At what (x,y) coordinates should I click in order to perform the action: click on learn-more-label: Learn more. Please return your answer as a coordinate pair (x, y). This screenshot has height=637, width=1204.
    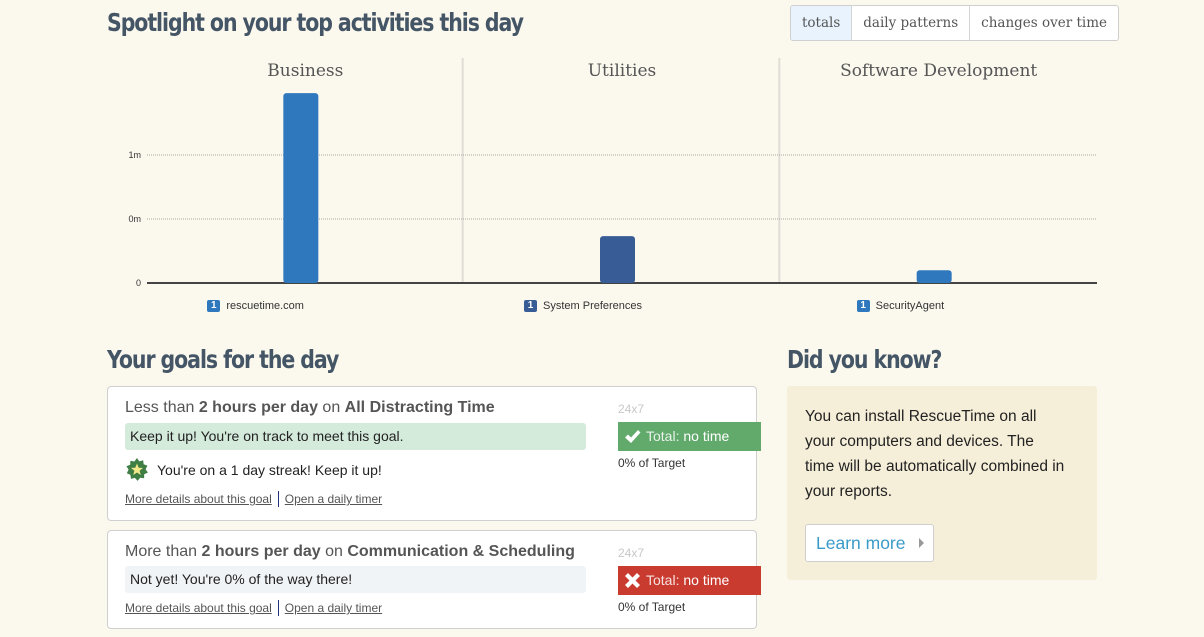
    Looking at the image, I should click on (861, 543).